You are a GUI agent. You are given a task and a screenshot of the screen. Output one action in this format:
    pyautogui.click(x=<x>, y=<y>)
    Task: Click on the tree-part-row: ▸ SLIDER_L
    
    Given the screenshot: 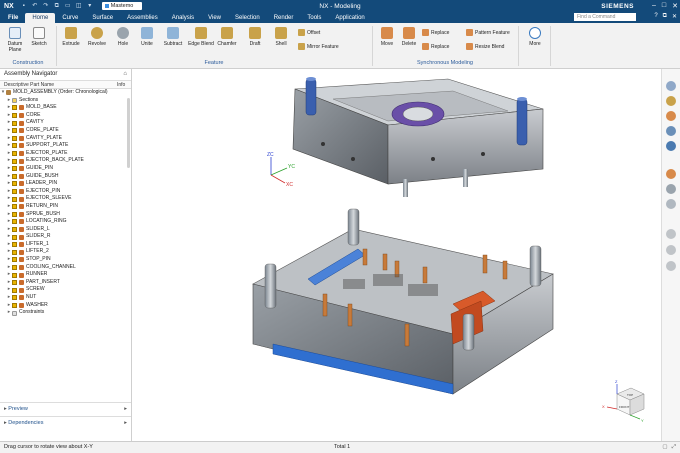 What is the action you would take?
    pyautogui.click(x=65, y=230)
    